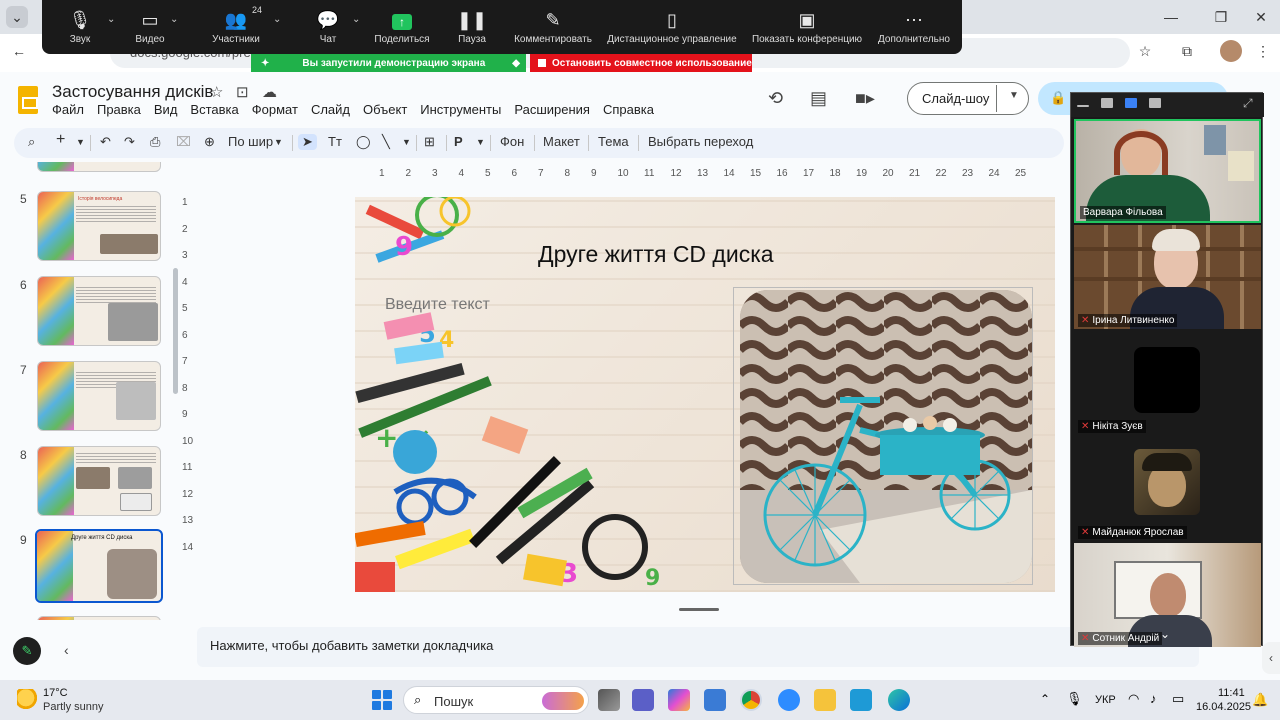  I want to click on tray-mic-icon: 🎙, so click(1074, 699).